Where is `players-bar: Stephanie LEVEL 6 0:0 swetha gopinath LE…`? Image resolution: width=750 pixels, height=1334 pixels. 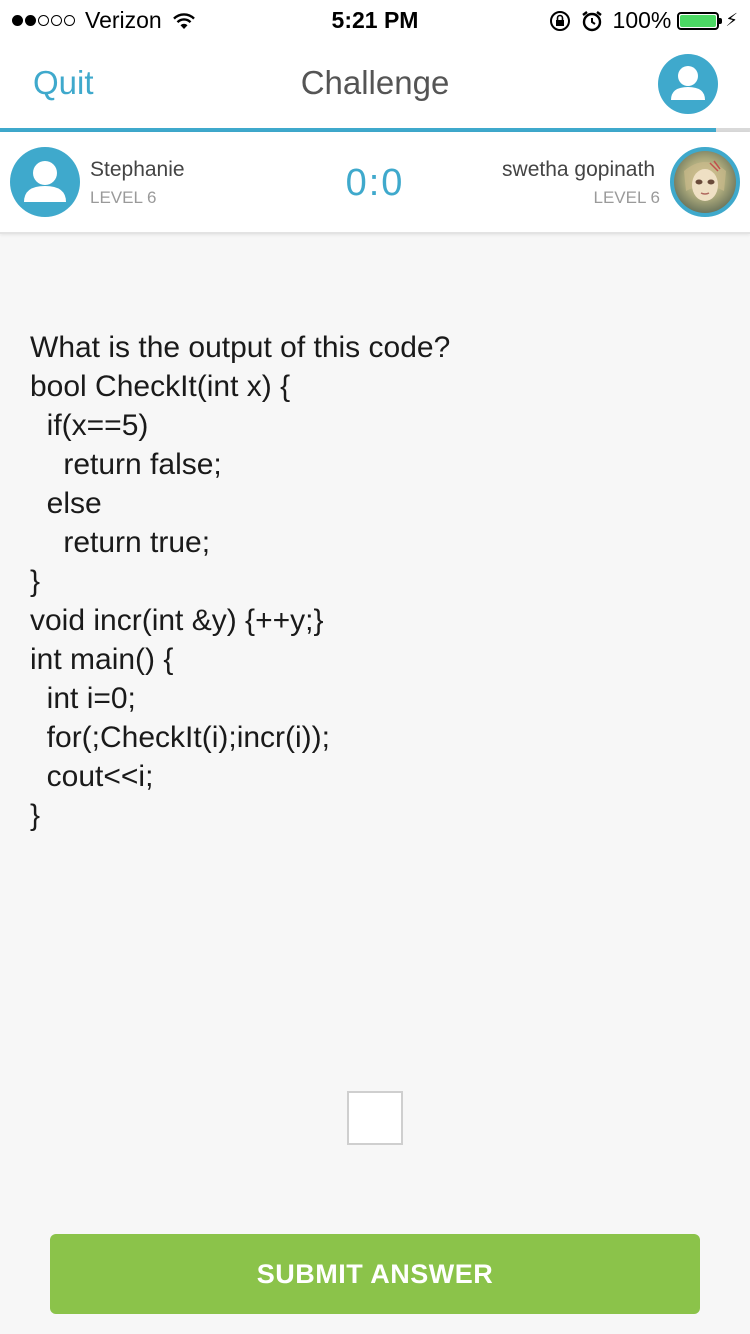 players-bar: Stephanie LEVEL 6 0:0 swetha gopinath LE… is located at coordinates (375, 183).